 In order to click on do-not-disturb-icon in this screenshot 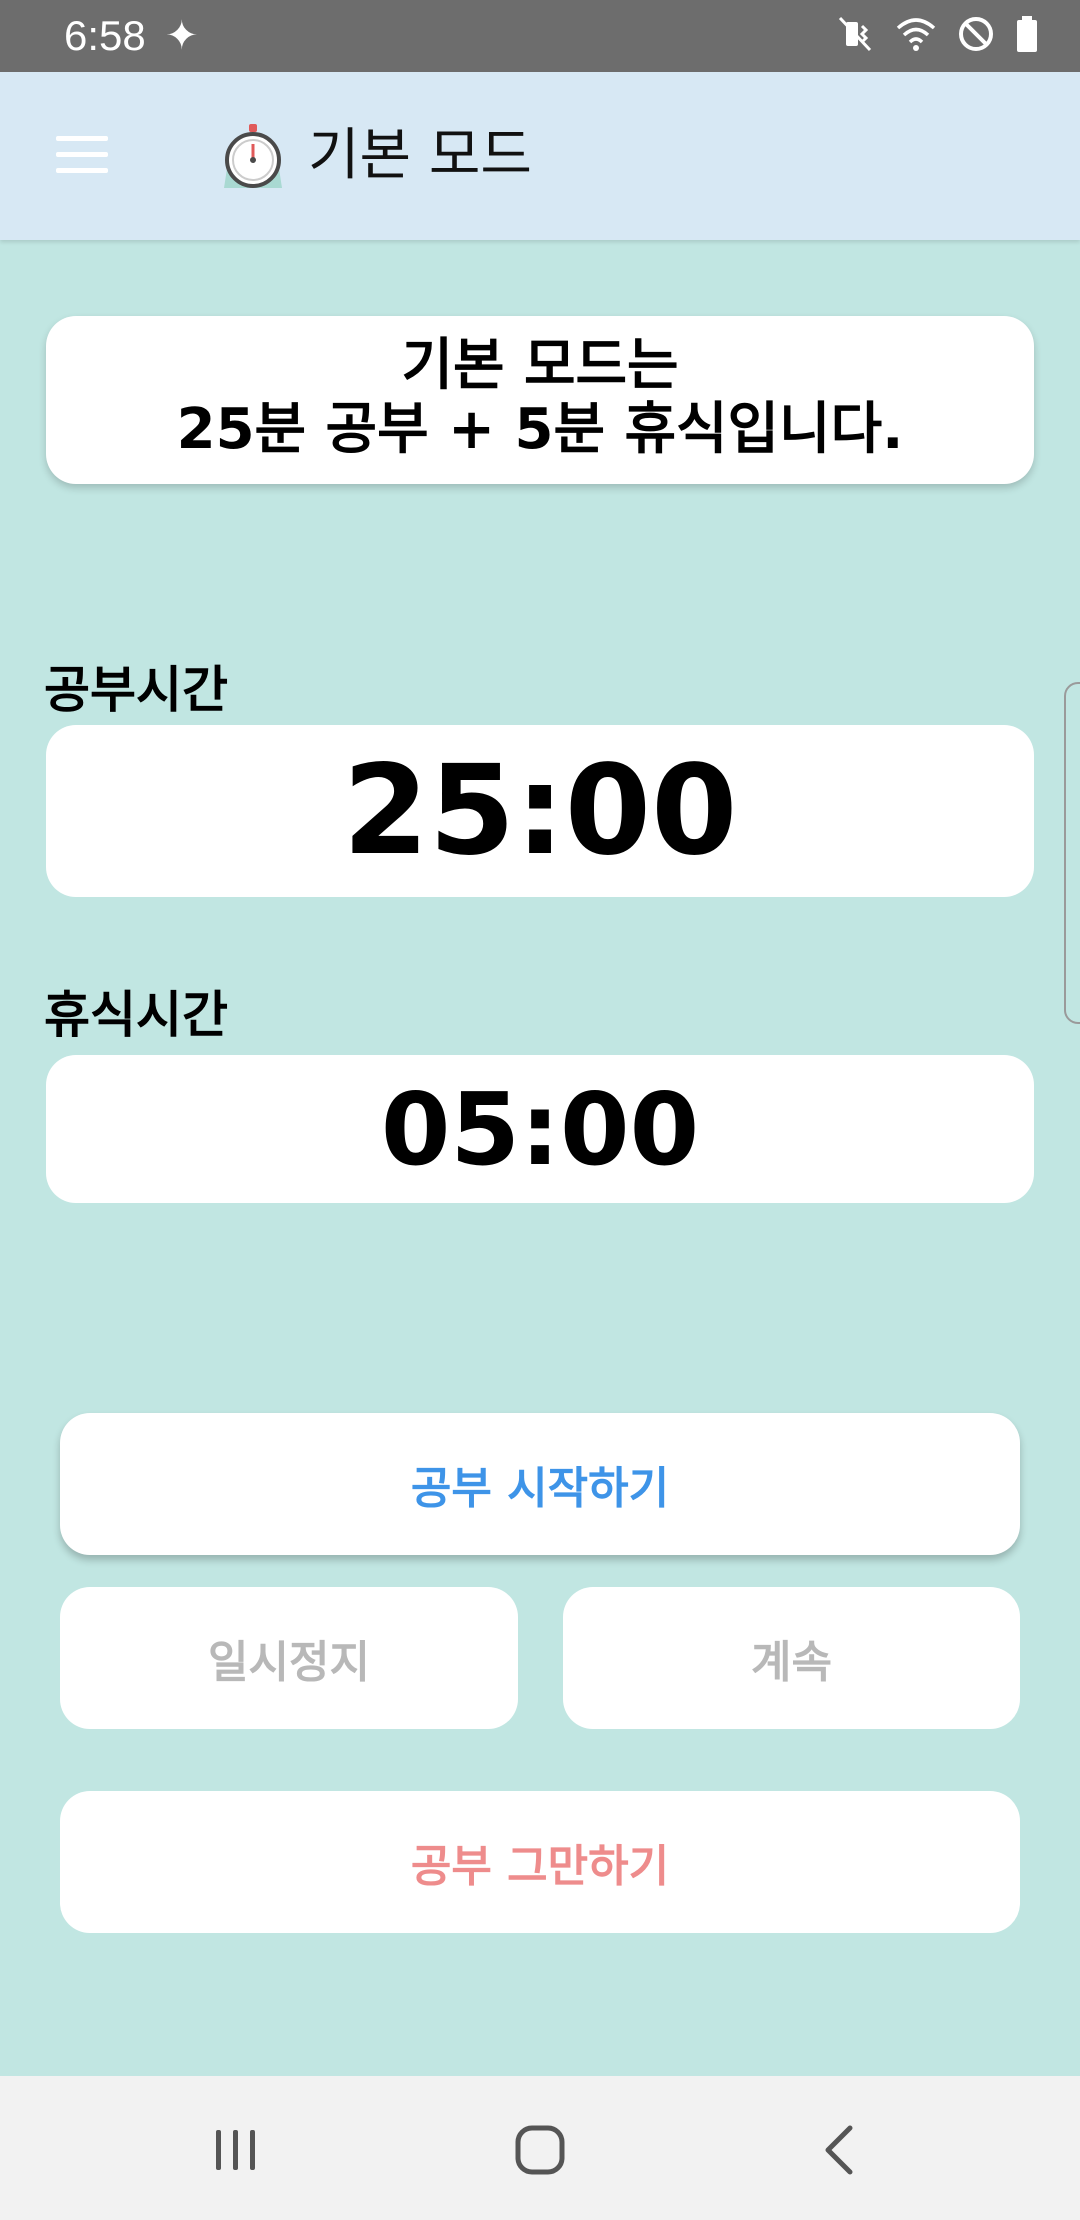, I will do `click(976, 34)`.